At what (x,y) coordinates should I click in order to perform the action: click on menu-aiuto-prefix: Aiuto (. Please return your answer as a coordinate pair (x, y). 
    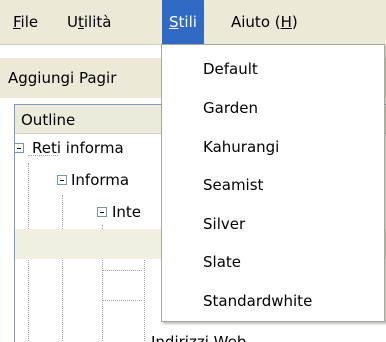
    Looking at the image, I should click on (256, 22).